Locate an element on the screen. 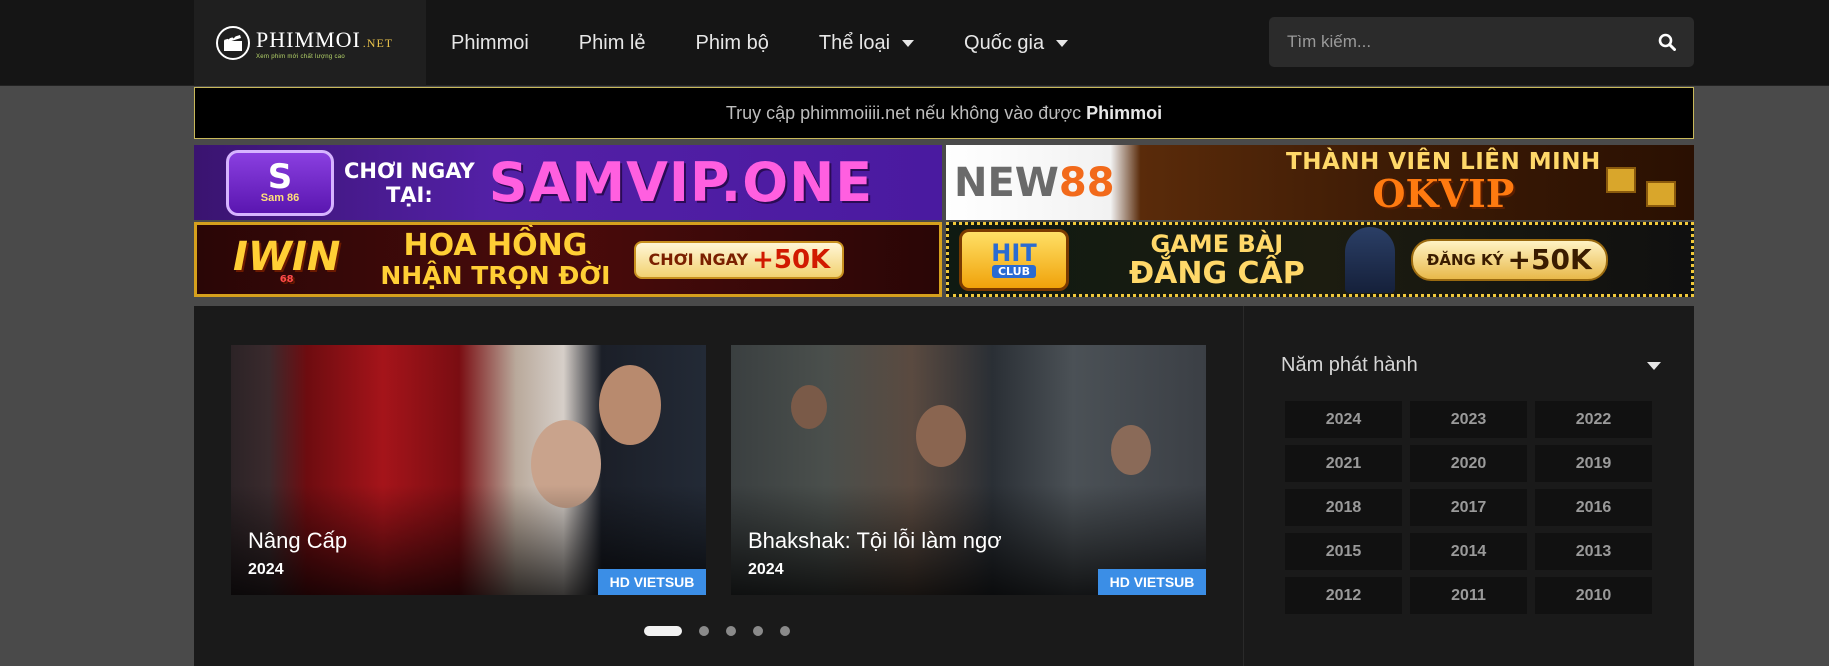 The height and width of the screenshot is (666, 1829). samvip-cta: CHƠI NGAY TẠI: is located at coordinates (409, 182).